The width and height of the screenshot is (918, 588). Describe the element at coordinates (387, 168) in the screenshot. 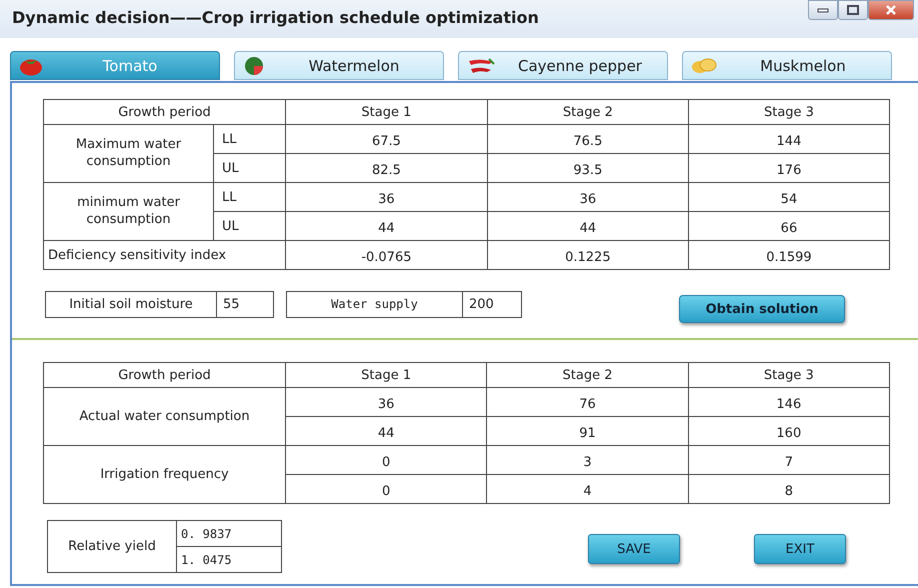

I see `table-cell: 82.5` at that location.